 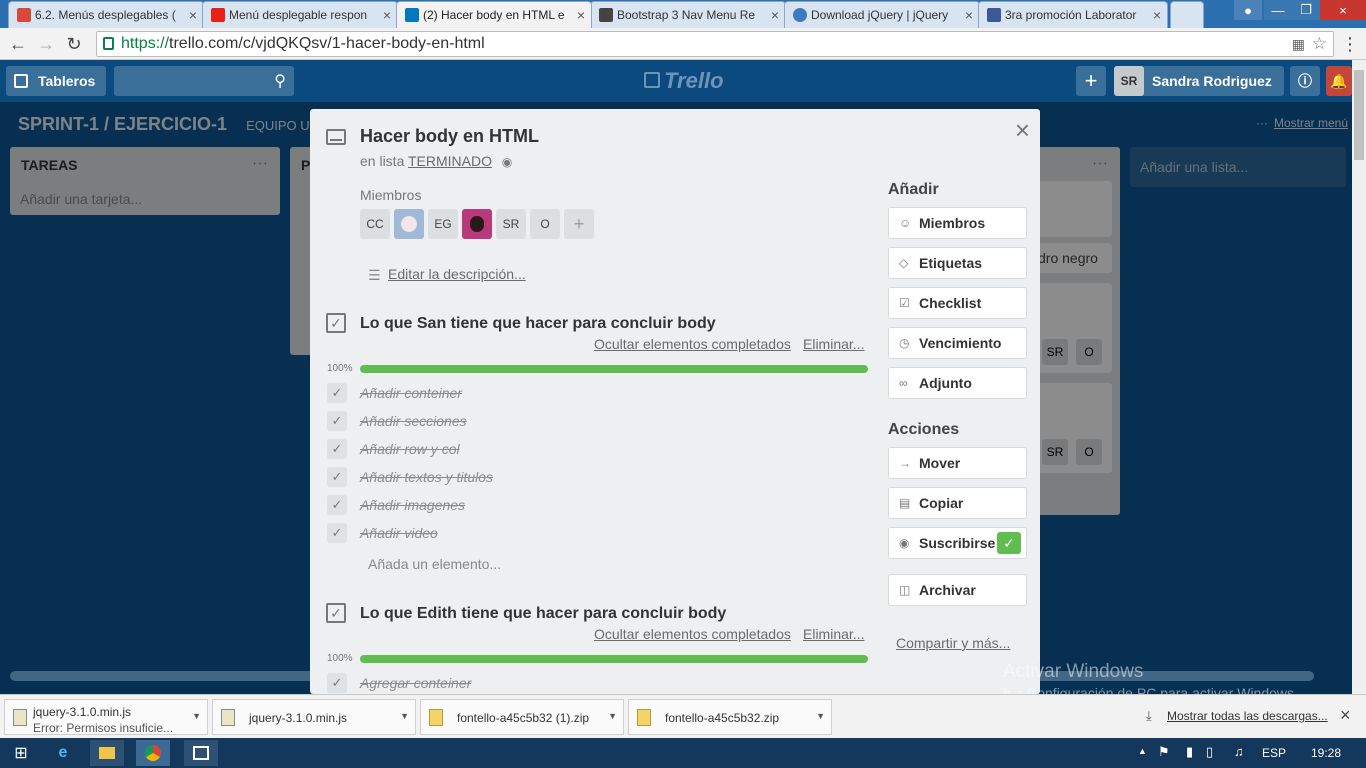 What do you see at coordinates (410, 449) in the screenshot?
I see `checklist-item: Añadir row y col` at bounding box center [410, 449].